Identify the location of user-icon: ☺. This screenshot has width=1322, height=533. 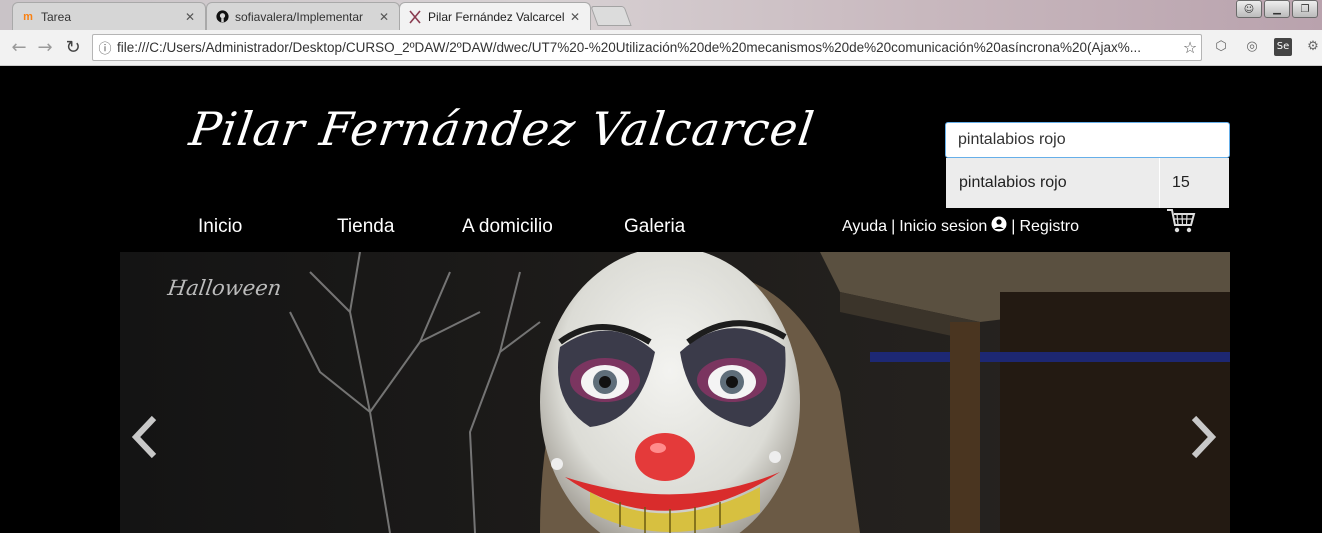
(1249, 9).